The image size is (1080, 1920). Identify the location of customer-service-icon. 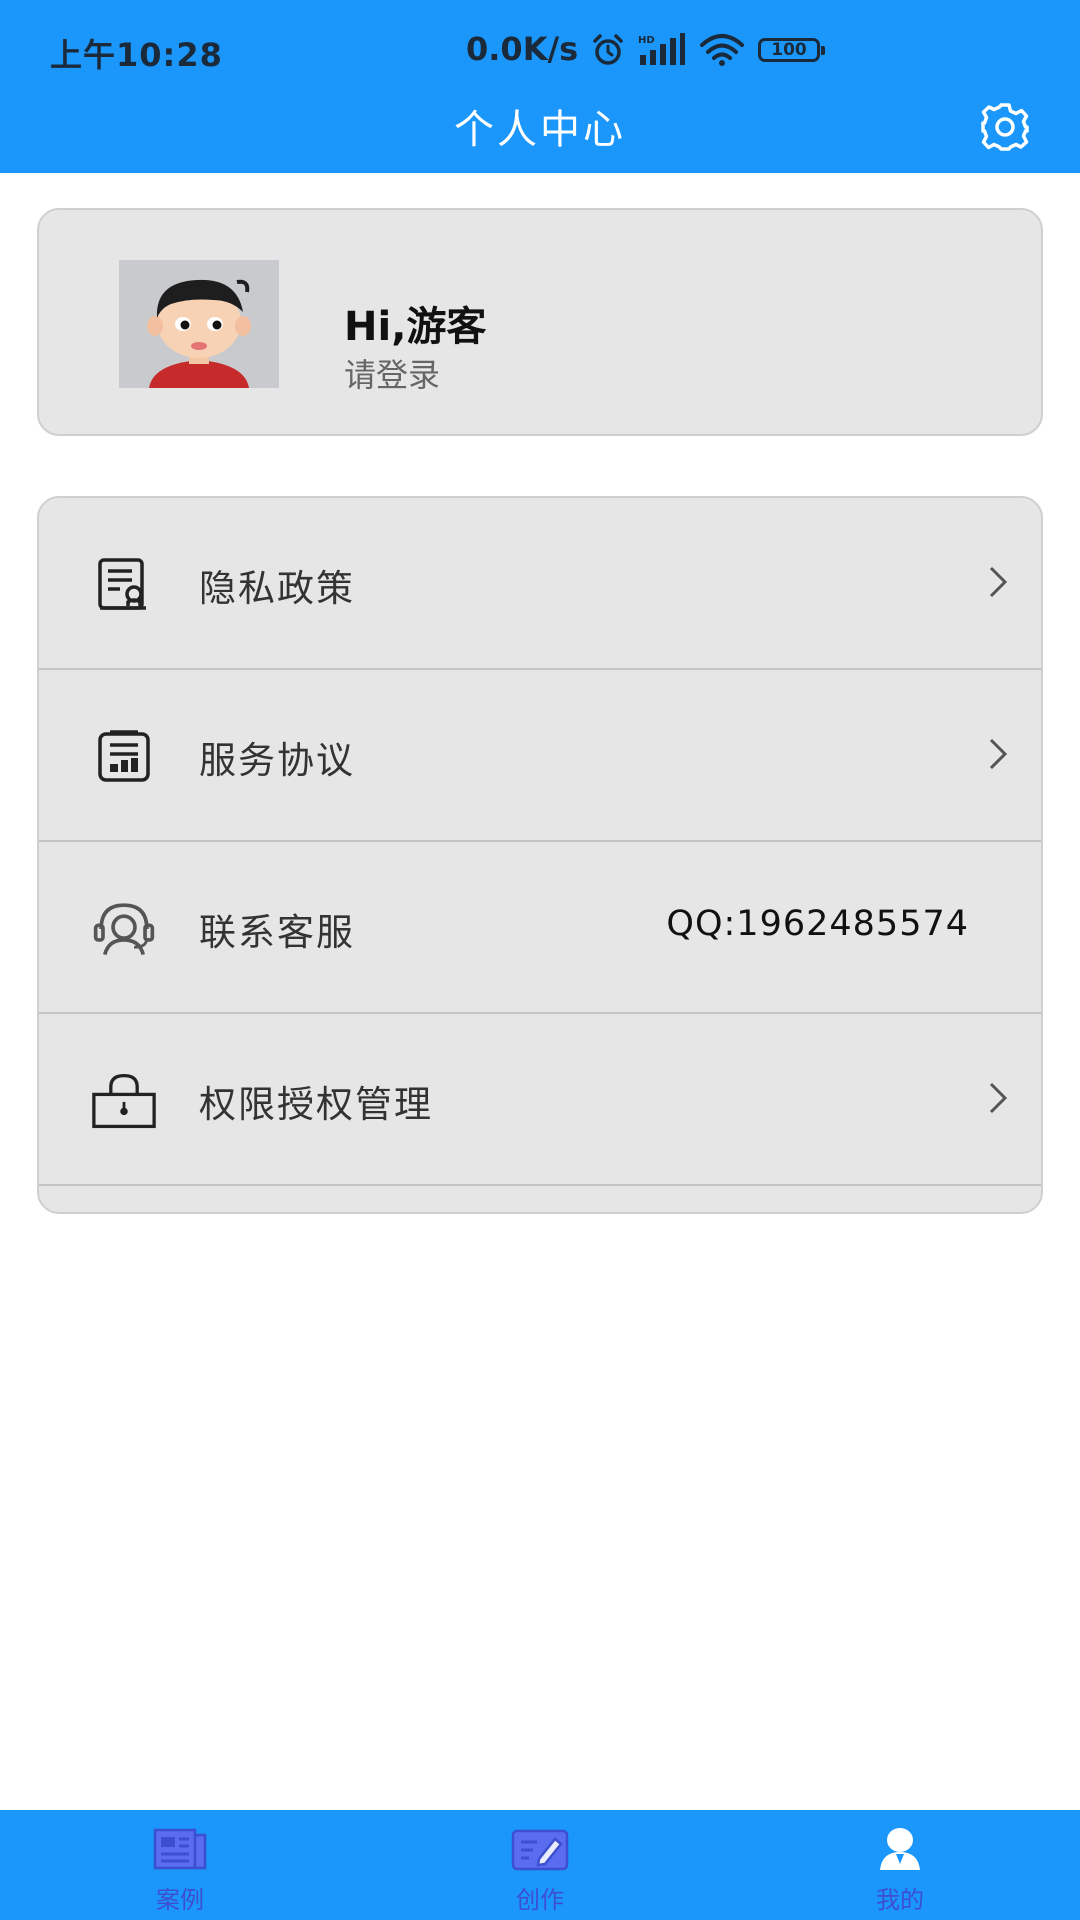
(124, 929).